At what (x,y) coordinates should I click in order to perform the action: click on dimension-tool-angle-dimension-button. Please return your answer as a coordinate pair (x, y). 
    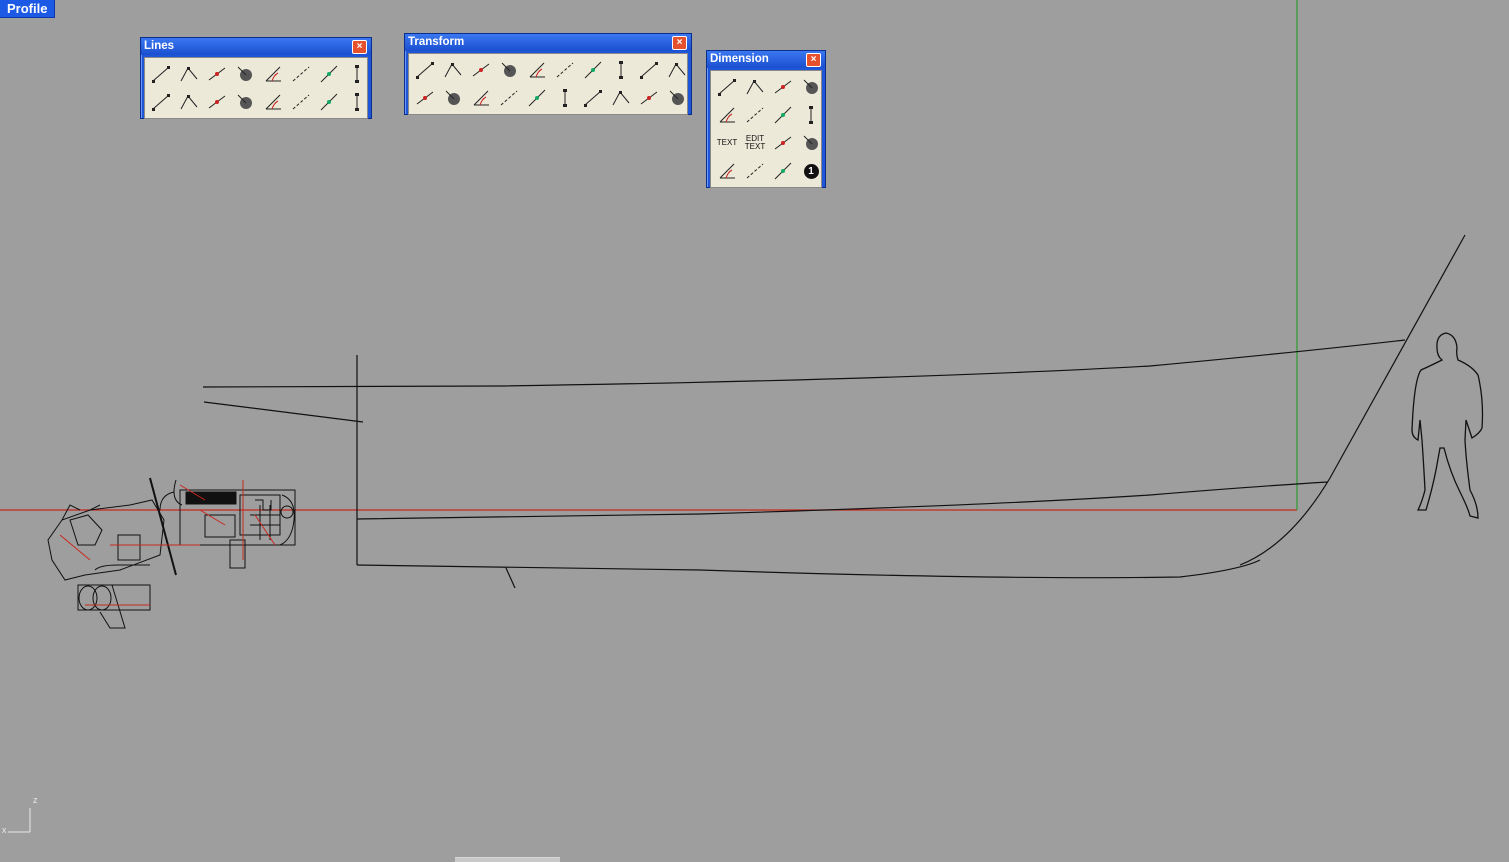
    Looking at the image, I should click on (811, 87).